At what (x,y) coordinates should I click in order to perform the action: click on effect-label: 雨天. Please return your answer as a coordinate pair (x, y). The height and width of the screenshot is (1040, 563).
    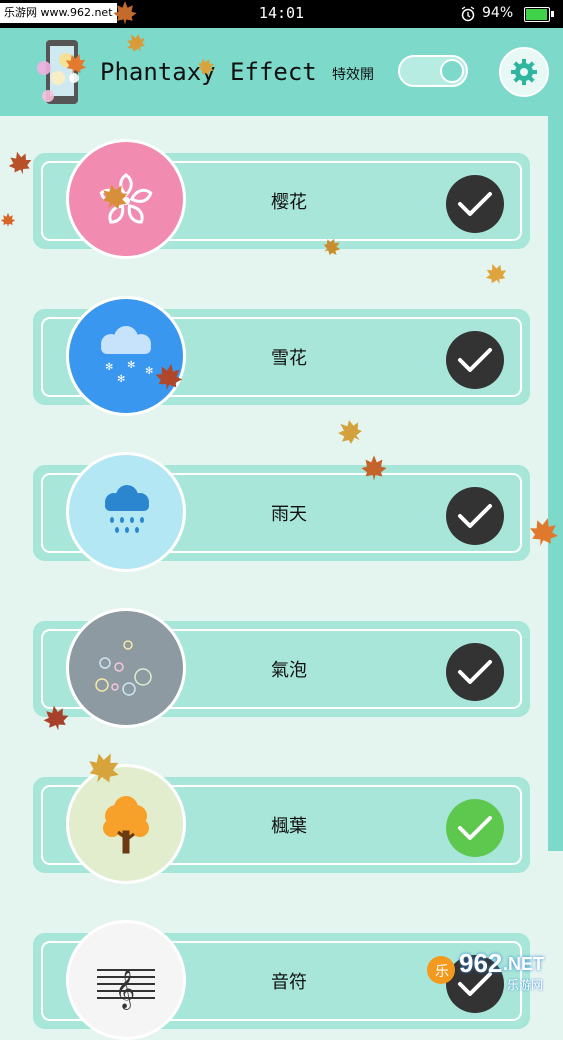
    Looking at the image, I should click on (289, 514).